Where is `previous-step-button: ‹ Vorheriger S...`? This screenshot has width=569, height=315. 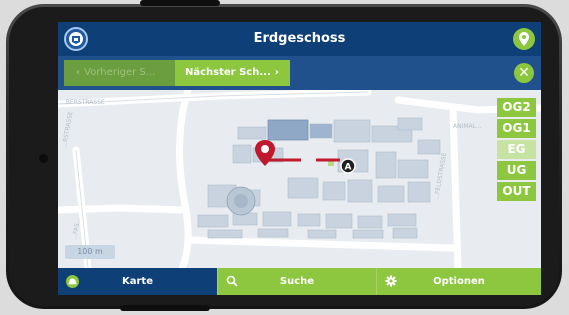
previous-step-button: ‹ Vorheriger S... is located at coordinates (119, 73).